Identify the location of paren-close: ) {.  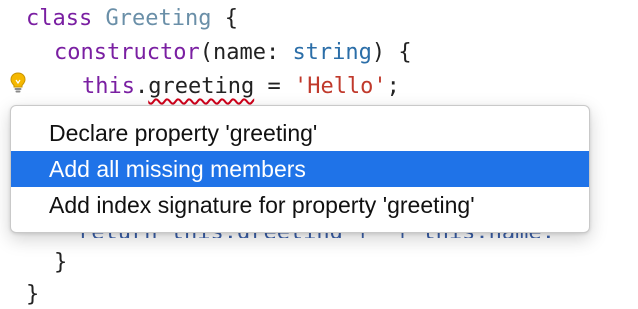
(391, 52).